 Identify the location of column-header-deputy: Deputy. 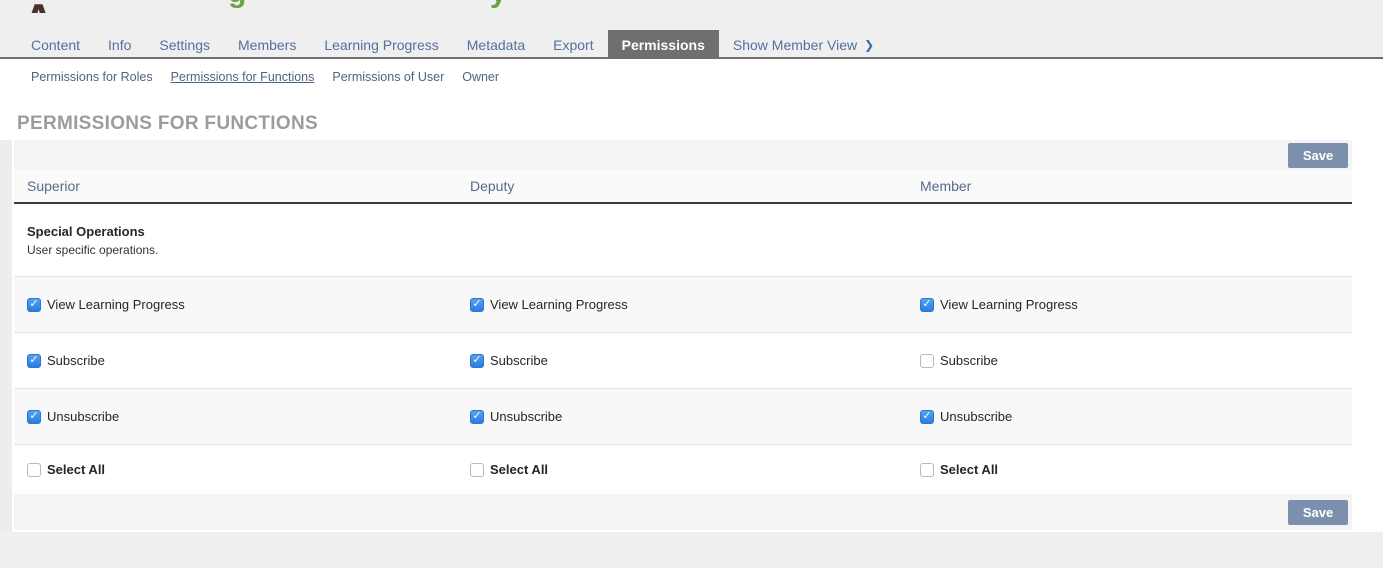
(492, 186).